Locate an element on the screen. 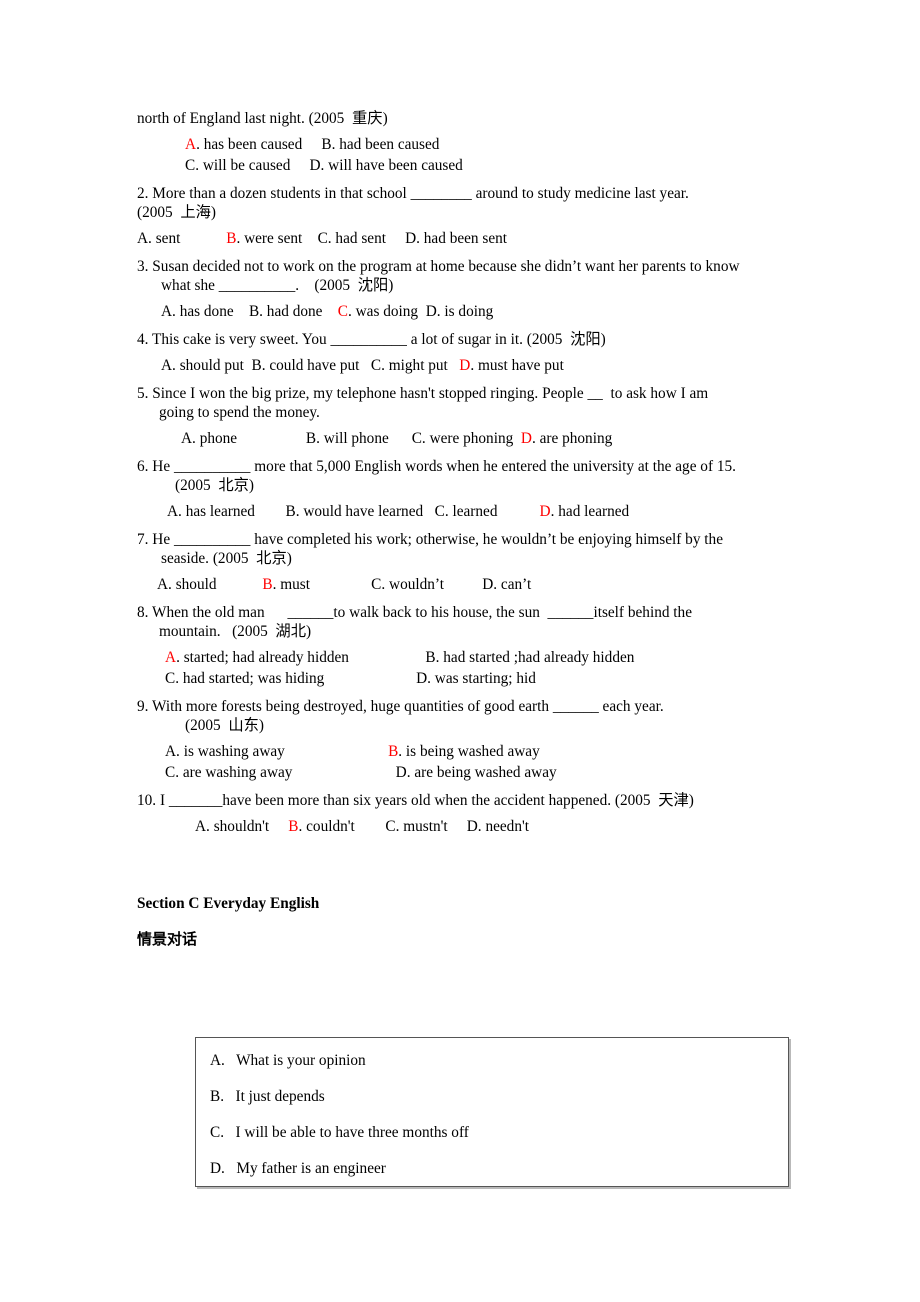 The height and width of the screenshot is (1302, 920). question-stem-continuation: (2005 山东) is located at coordinates (225, 725).